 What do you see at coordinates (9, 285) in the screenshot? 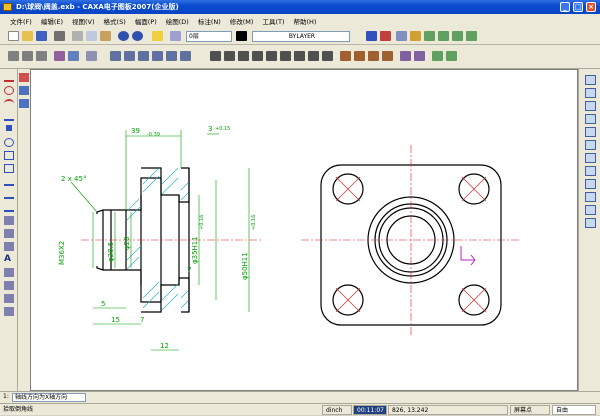
I see `insert-icon` at bounding box center [9, 285].